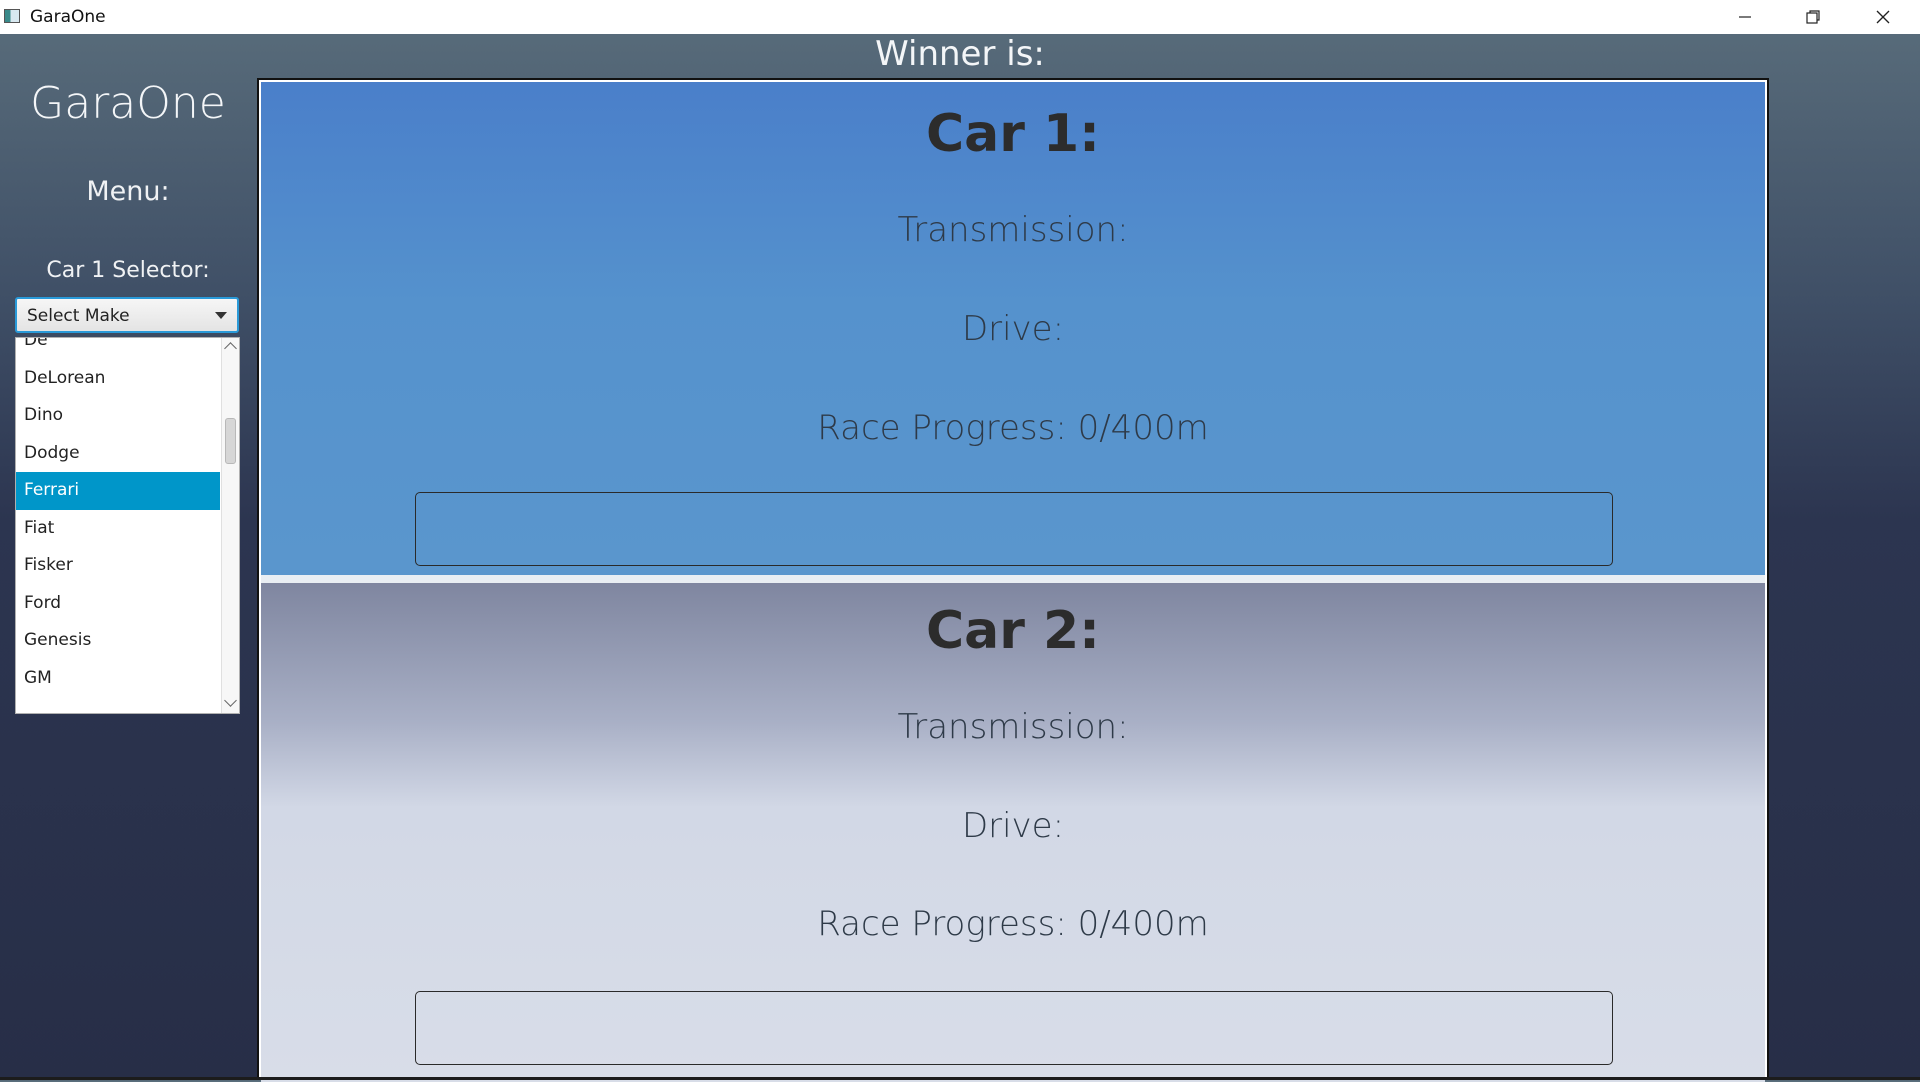  Describe the element at coordinates (118, 529) in the screenshot. I see `dropdown-item: Fiat` at that location.